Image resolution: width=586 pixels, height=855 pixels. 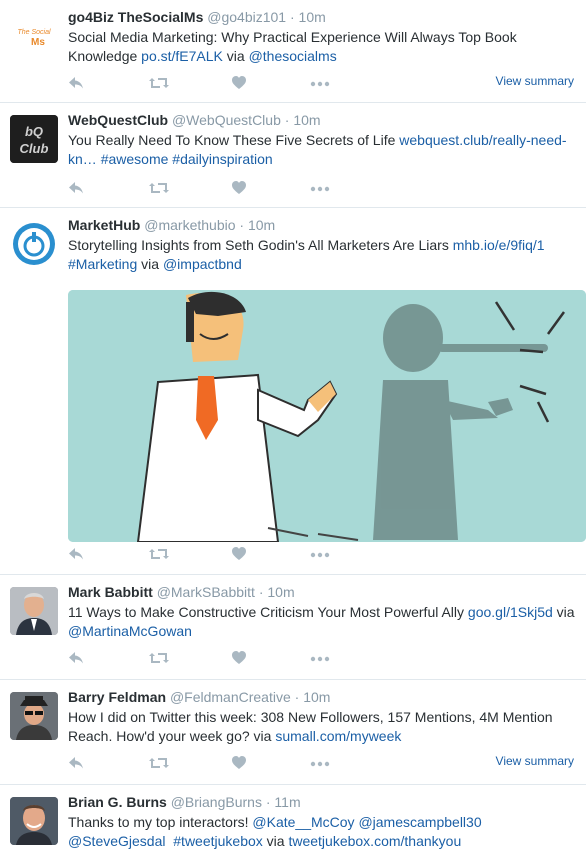 I want to click on markethub-logo, so click(x=34, y=244).